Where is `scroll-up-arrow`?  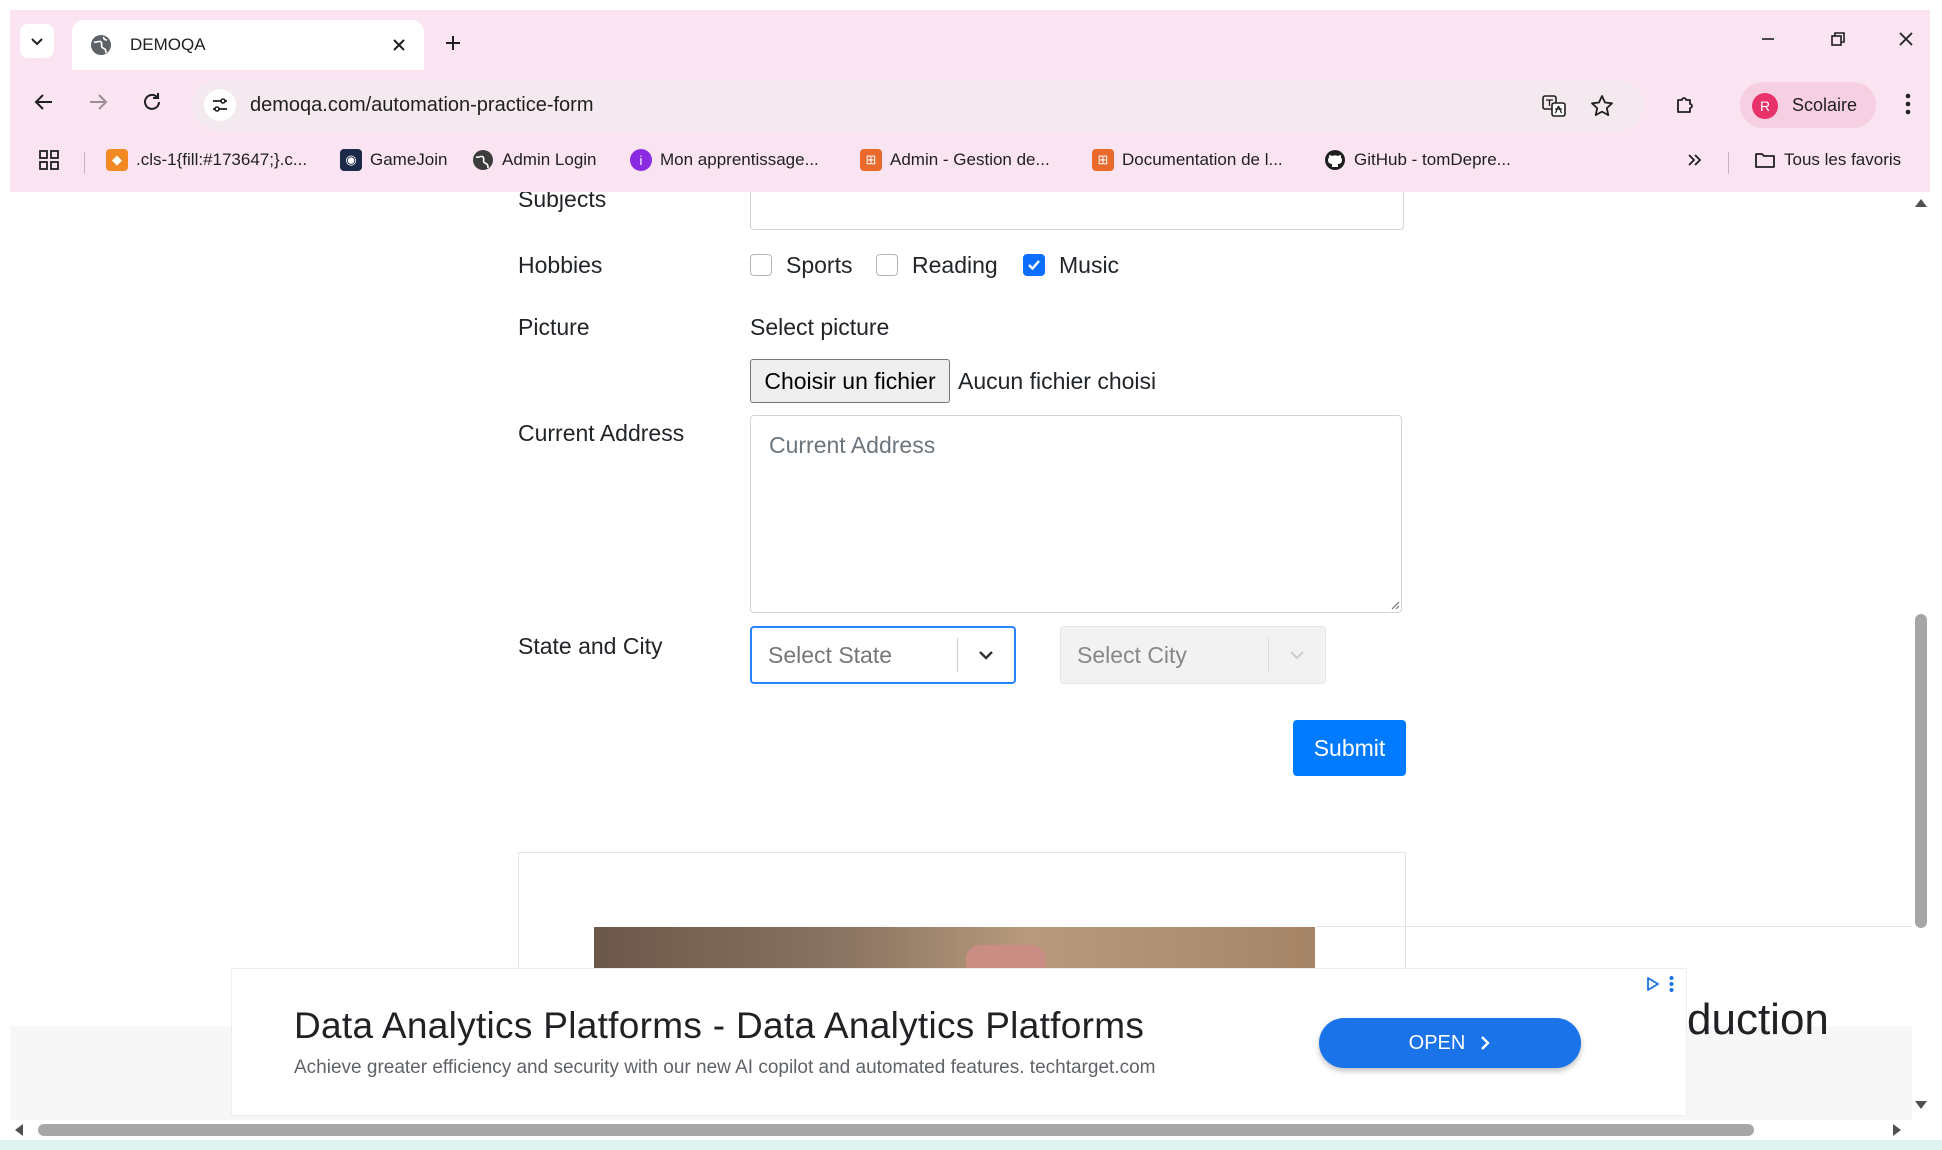
scroll-up-arrow is located at coordinates (1921, 203).